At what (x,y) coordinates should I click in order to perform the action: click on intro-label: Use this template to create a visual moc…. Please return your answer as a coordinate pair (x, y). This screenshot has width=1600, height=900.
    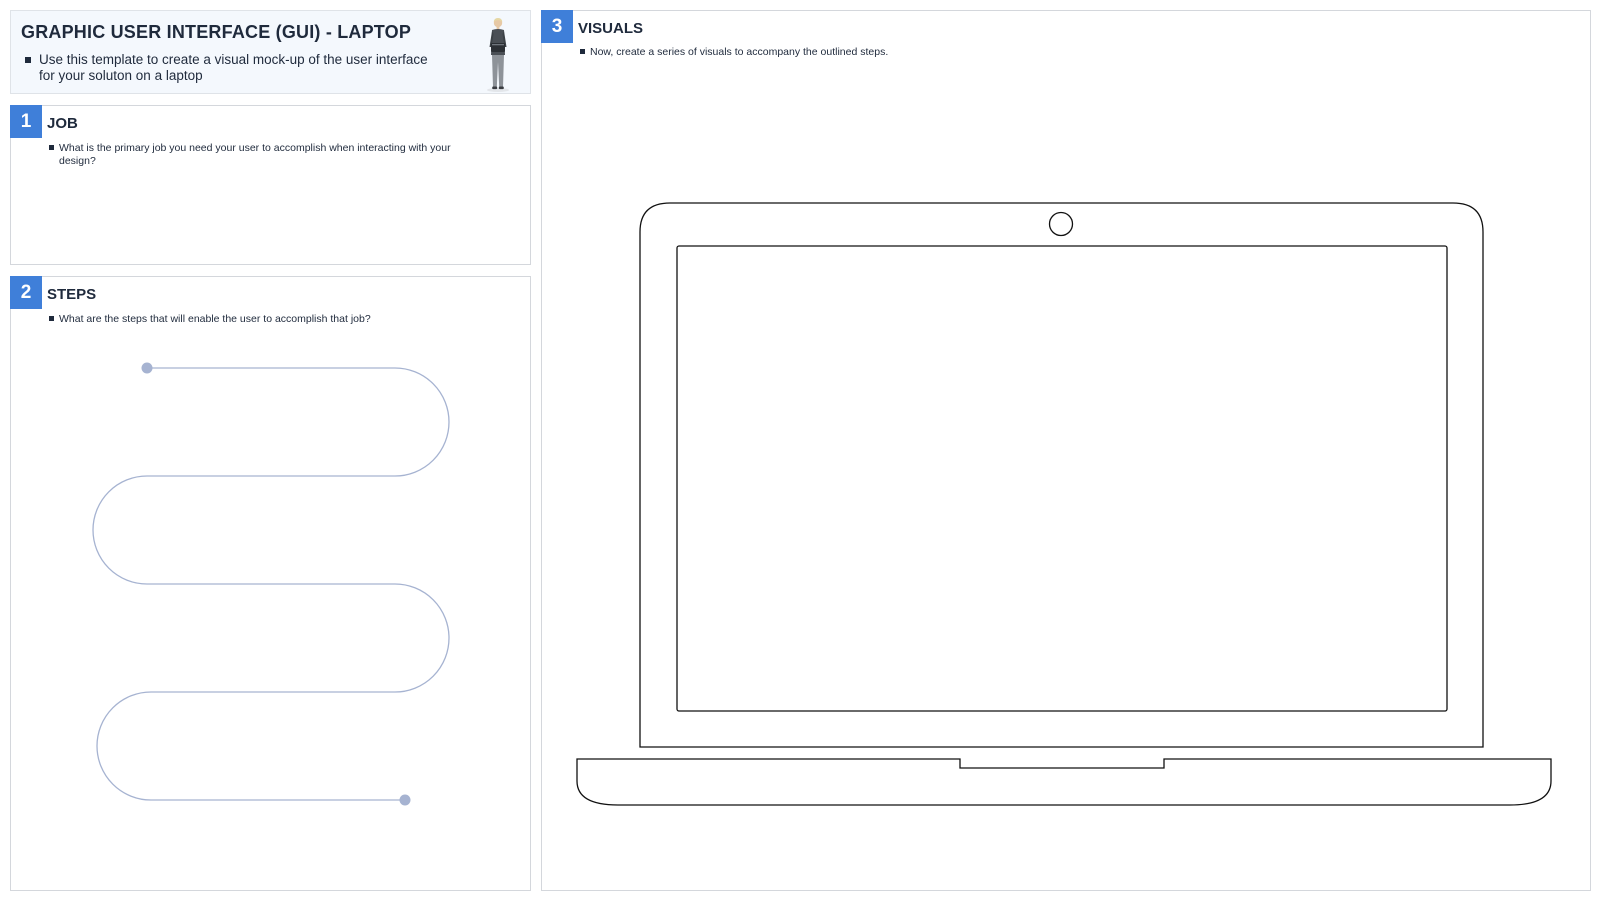
    Looking at the image, I should click on (233, 67).